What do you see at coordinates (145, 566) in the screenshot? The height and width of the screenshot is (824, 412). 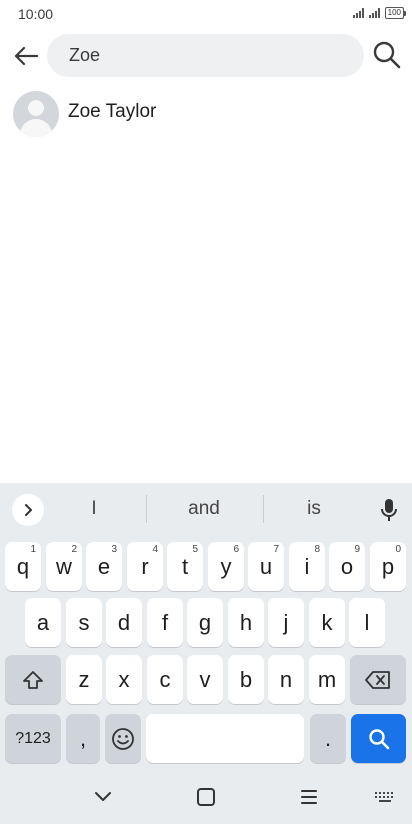 I see `key-r: r4` at bounding box center [145, 566].